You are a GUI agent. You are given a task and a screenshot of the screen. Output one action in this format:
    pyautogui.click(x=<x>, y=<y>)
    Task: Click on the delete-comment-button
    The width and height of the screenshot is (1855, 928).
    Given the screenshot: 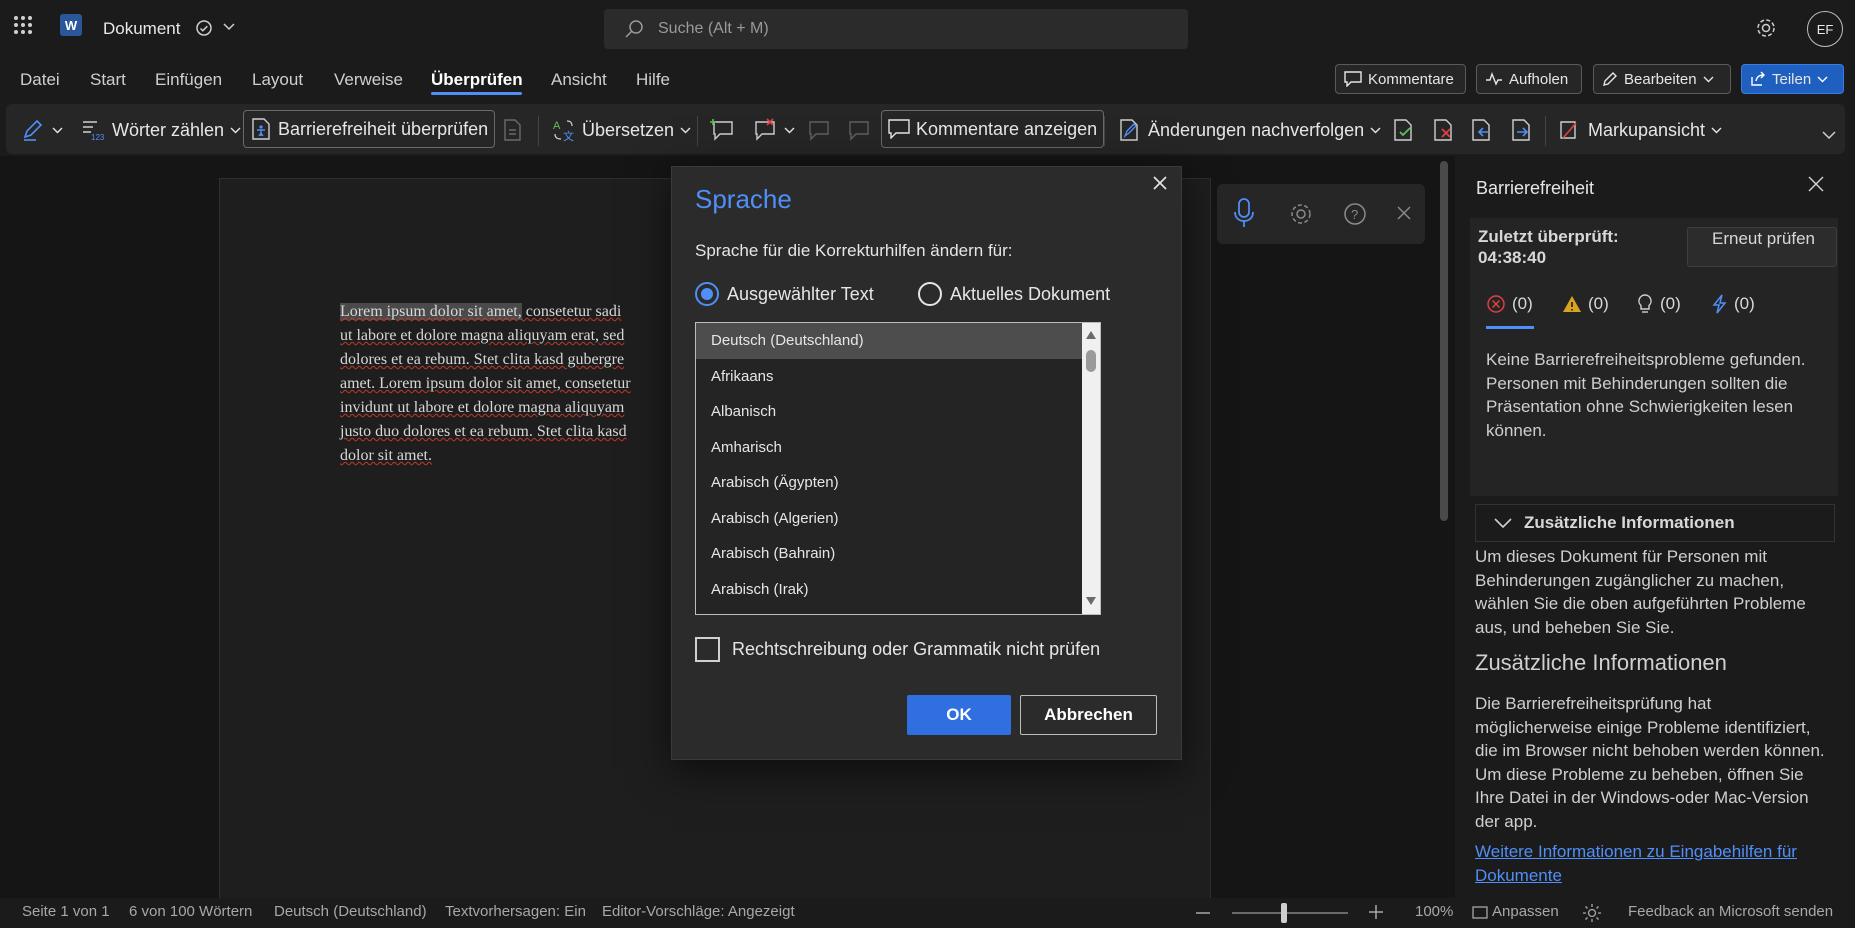 What is the action you would take?
    pyautogui.click(x=773, y=130)
    